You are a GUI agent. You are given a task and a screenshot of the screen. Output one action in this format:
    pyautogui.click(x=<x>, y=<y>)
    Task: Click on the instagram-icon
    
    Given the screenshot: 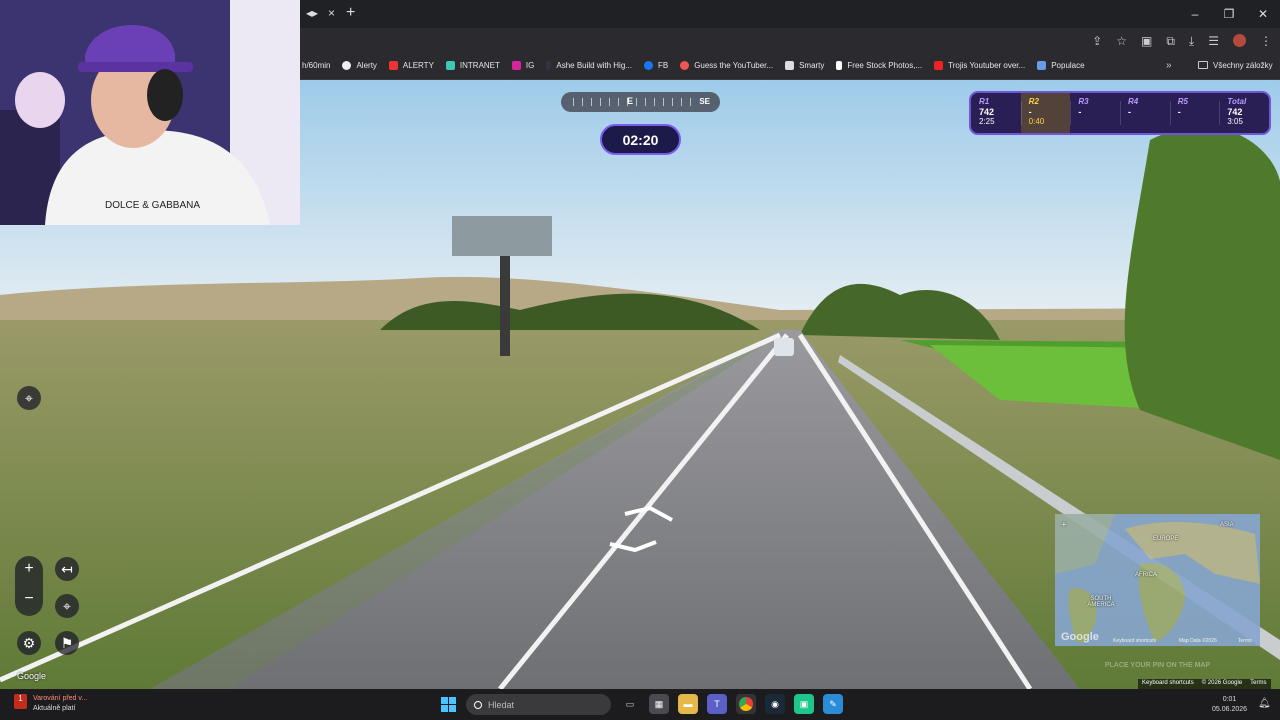 What is the action you would take?
    pyautogui.click(x=516, y=65)
    